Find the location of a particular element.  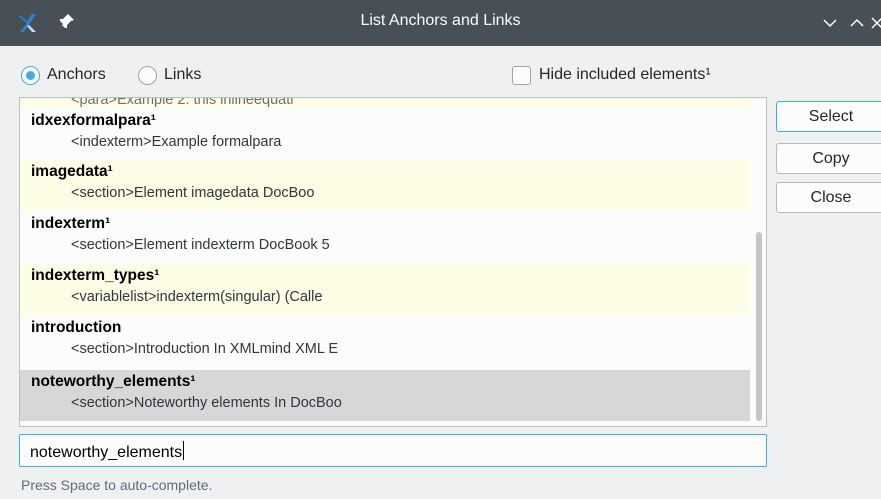

hide-included-label: Hide included elements¹ is located at coordinates (625, 74).